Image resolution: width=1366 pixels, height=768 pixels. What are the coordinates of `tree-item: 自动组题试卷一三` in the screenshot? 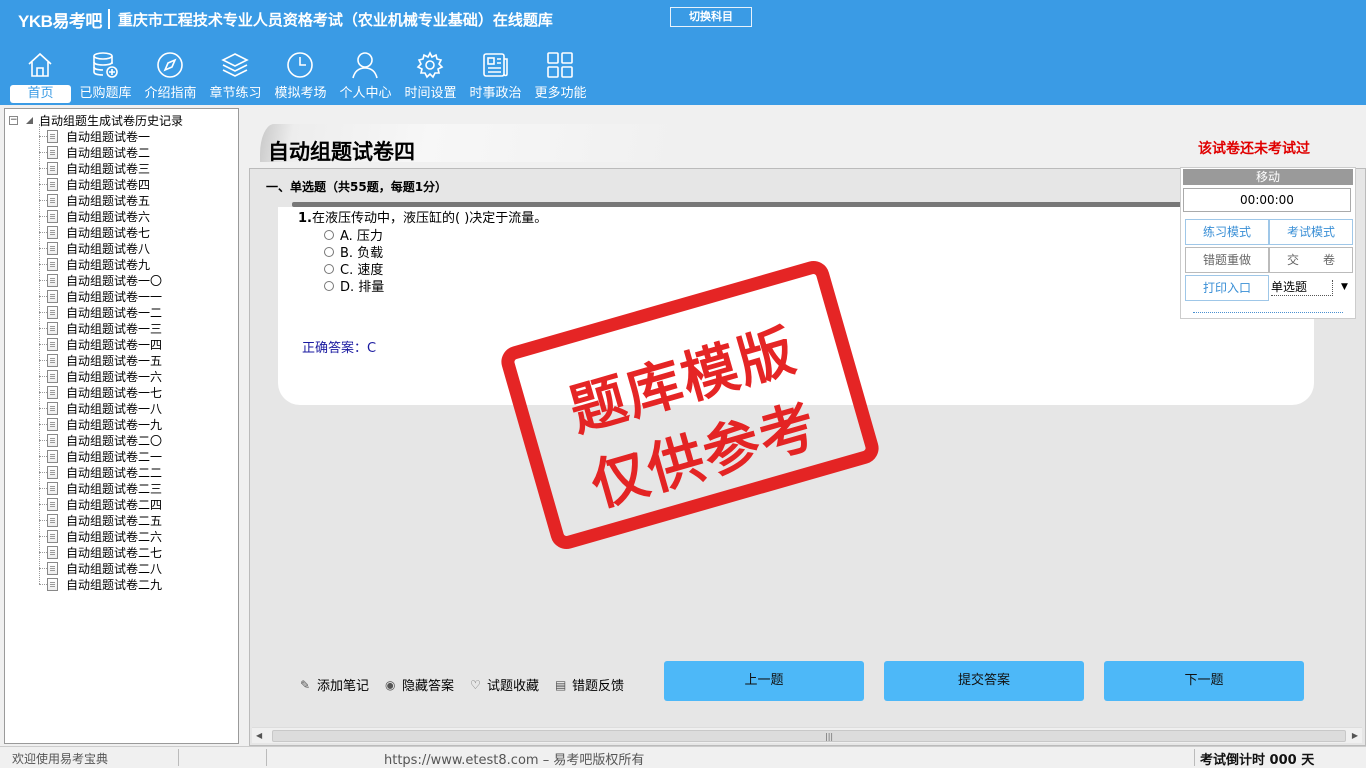 It's located at (100, 328).